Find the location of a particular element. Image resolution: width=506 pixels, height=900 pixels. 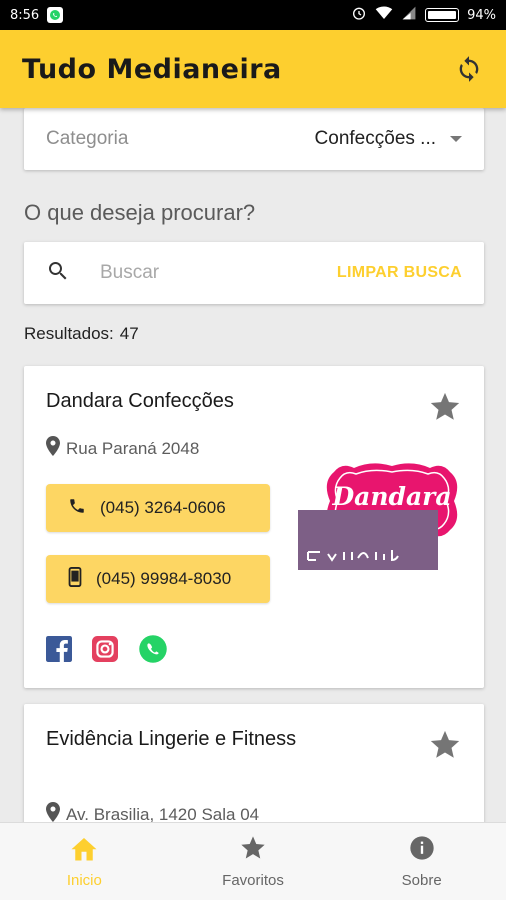

whatsapp-notification-icon is located at coordinates (55, 15).